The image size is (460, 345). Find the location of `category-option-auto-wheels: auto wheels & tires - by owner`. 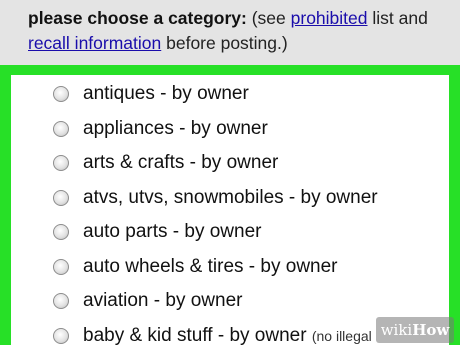

category-option-auto-wheels: auto wheels & tires - by owner is located at coordinates (230, 267).